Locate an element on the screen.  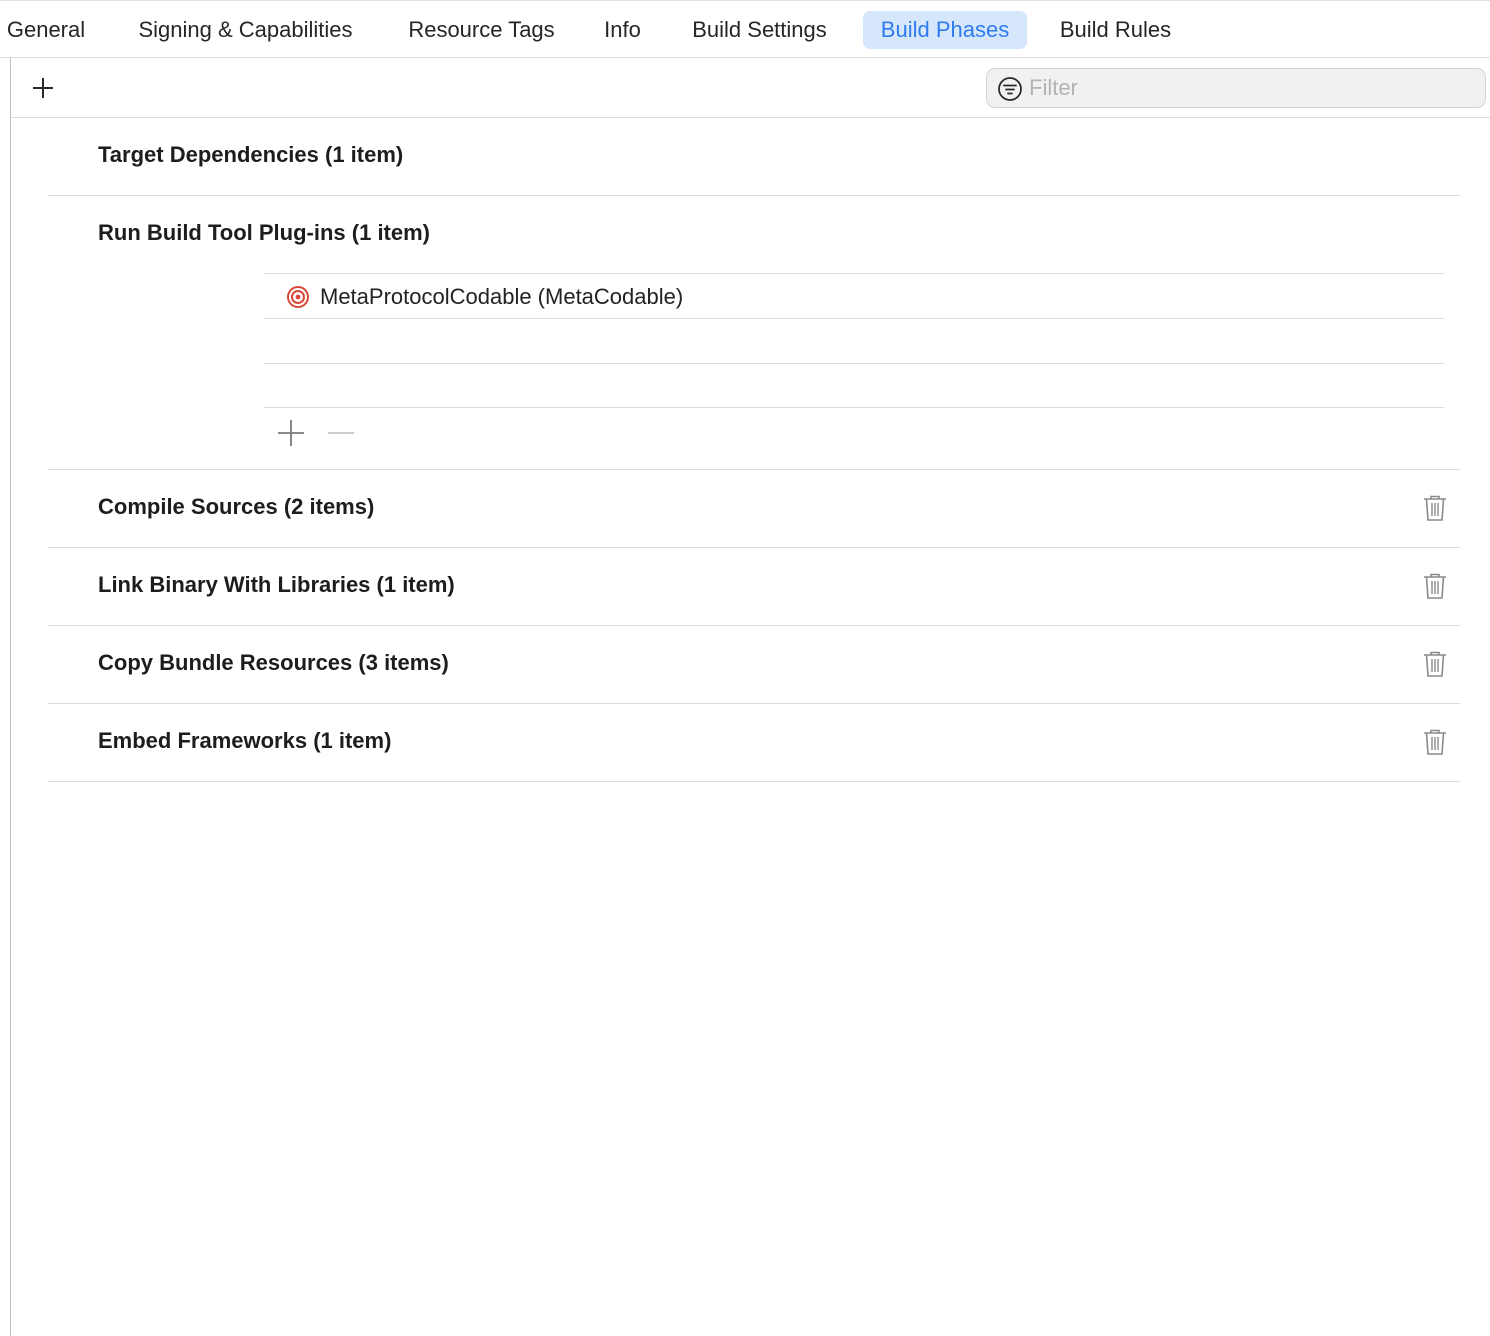
phase-title: Embed Frameworks (1 item) is located at coordinates (244, 741).